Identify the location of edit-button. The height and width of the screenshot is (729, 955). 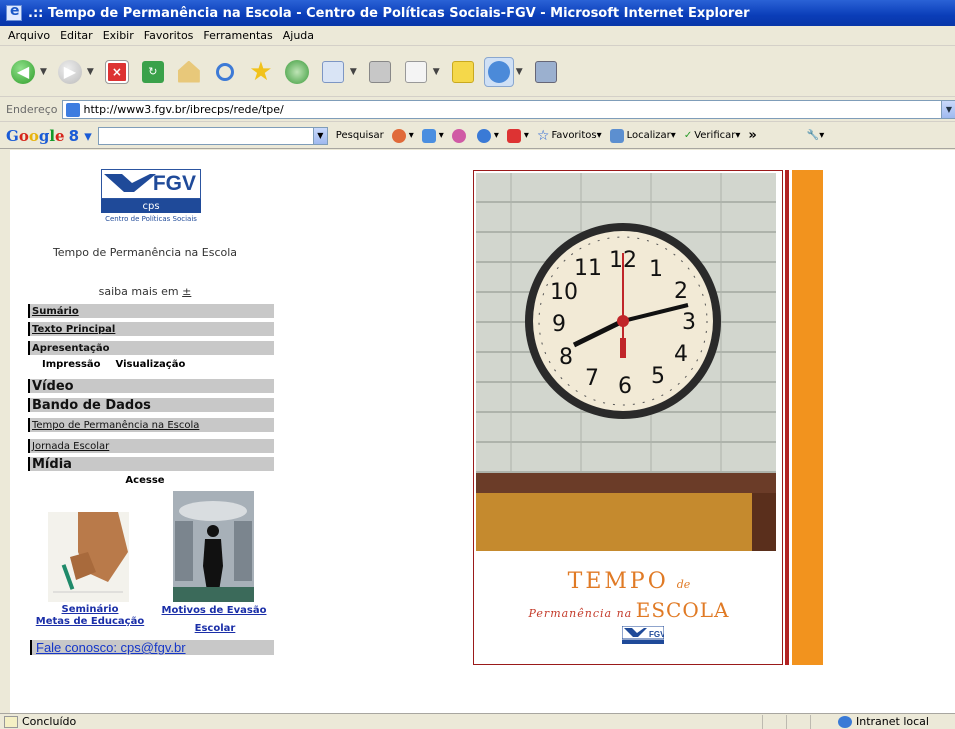
(416, 72).